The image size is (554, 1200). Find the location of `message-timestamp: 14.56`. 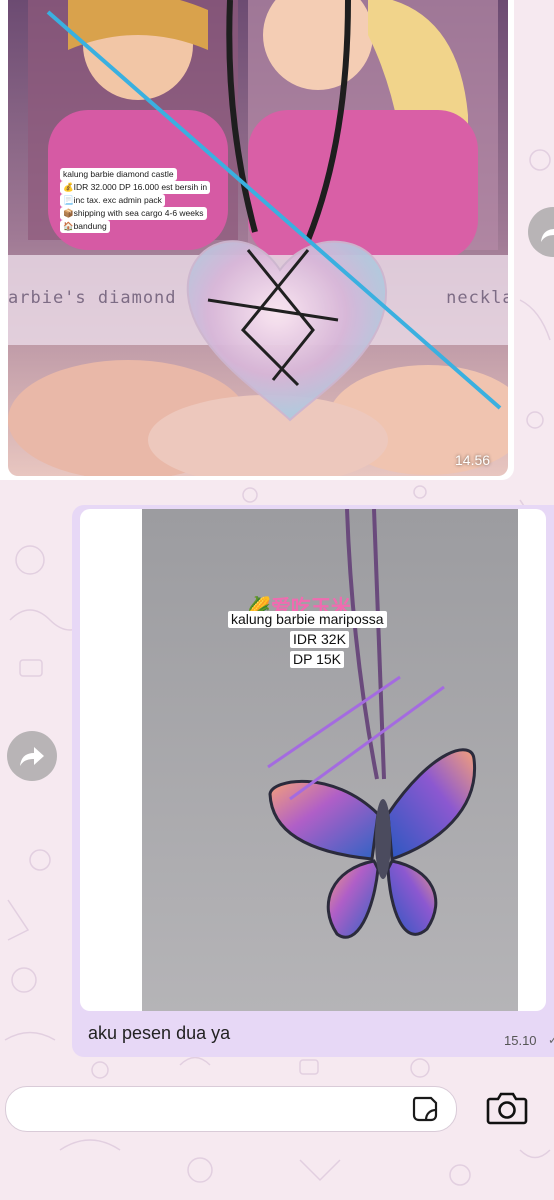

message-timestamp: 14.56 is located at coordinates (473, 460).